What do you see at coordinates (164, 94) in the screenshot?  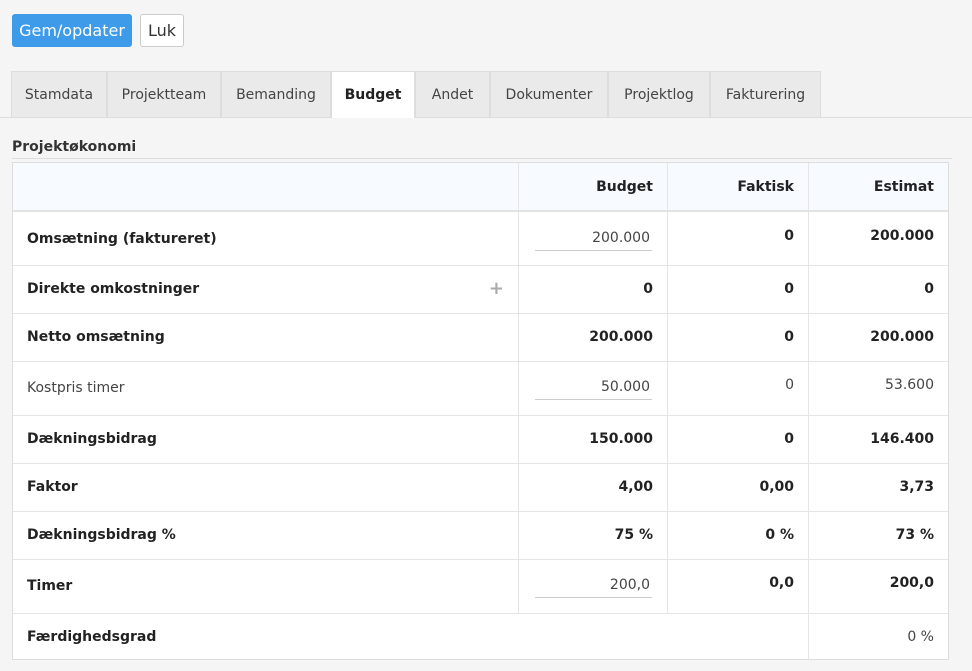 I see `tab-projektteam: Projektteam` at bounding box center [164, 94].